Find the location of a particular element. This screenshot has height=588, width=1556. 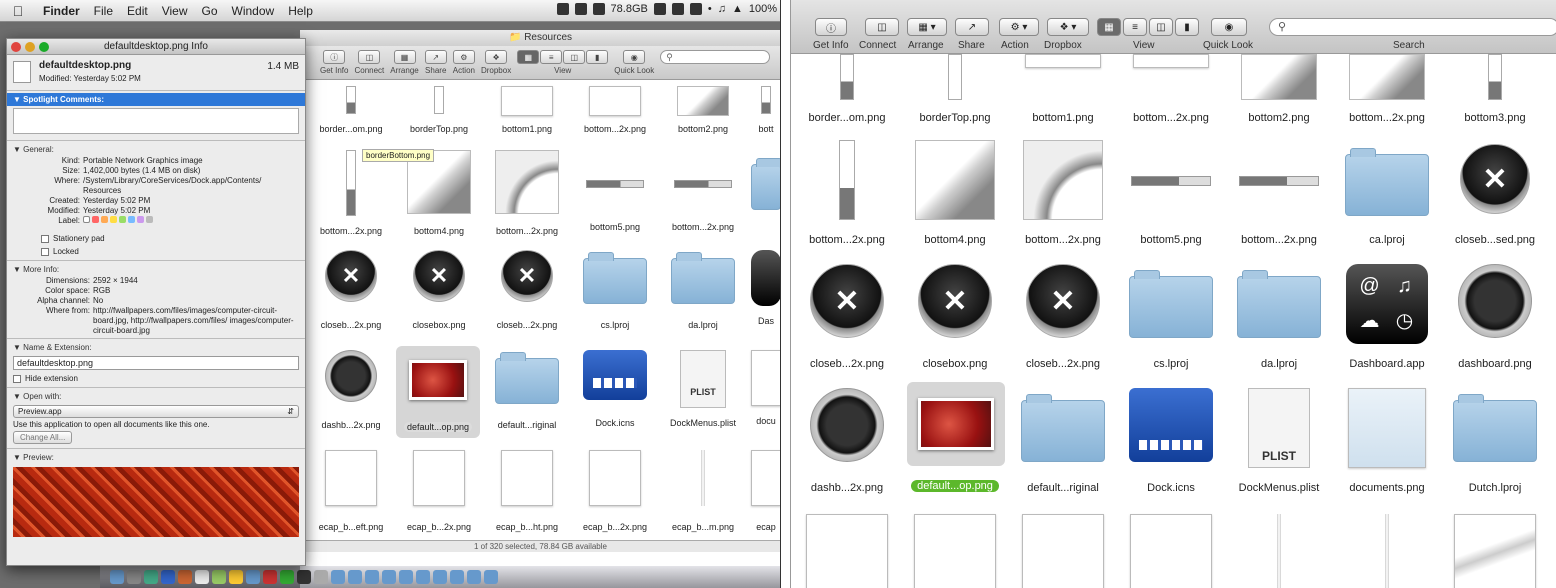

volume-icon: ♫ is located at coordinates (722, 9).